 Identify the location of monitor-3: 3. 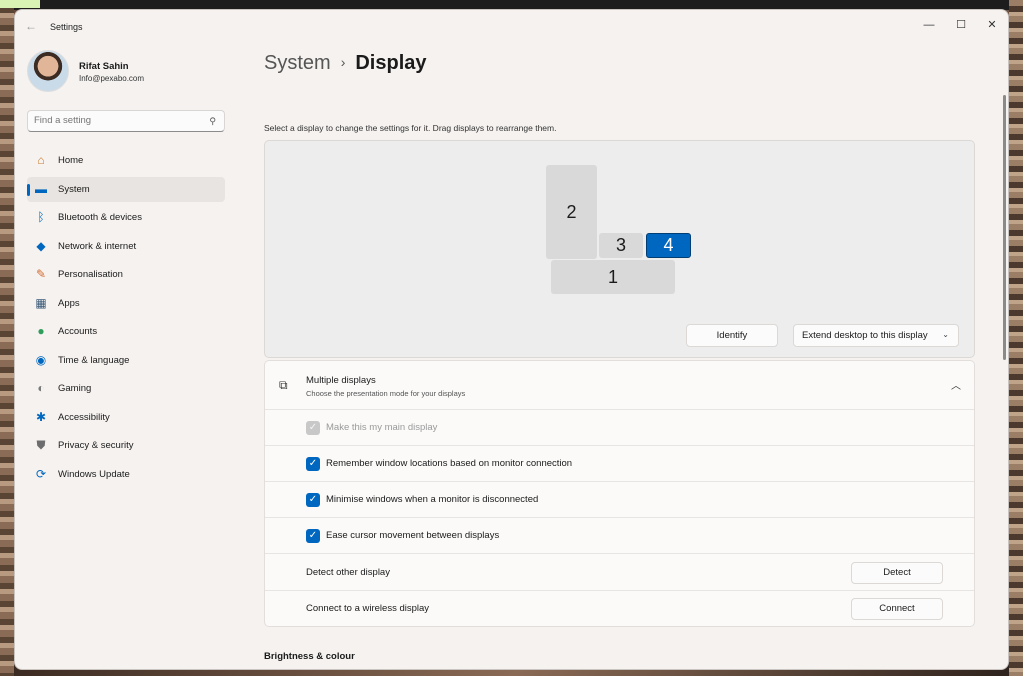
(621, 245).